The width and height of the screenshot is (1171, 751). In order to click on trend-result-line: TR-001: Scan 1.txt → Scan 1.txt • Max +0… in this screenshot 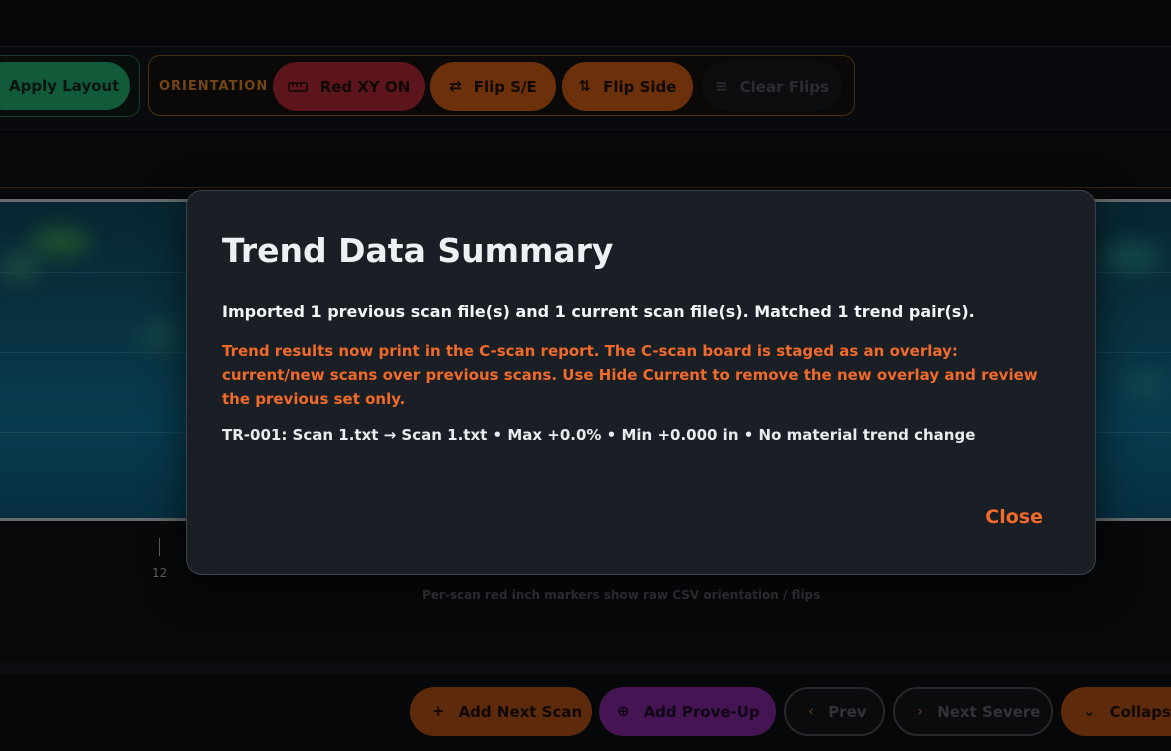, I will do `click(599, 435)`.